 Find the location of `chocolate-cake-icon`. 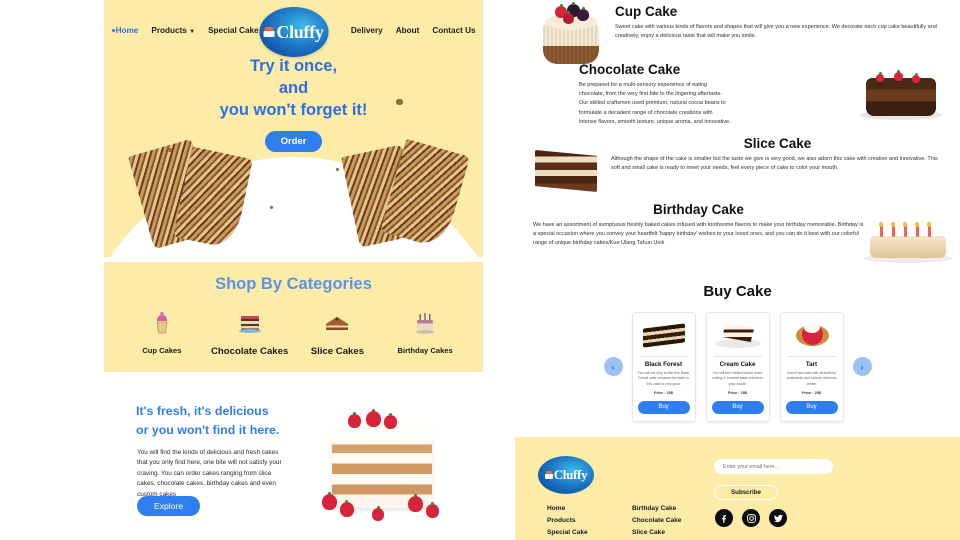

chocolate-cake-icon is located at coordinates (250, 321).